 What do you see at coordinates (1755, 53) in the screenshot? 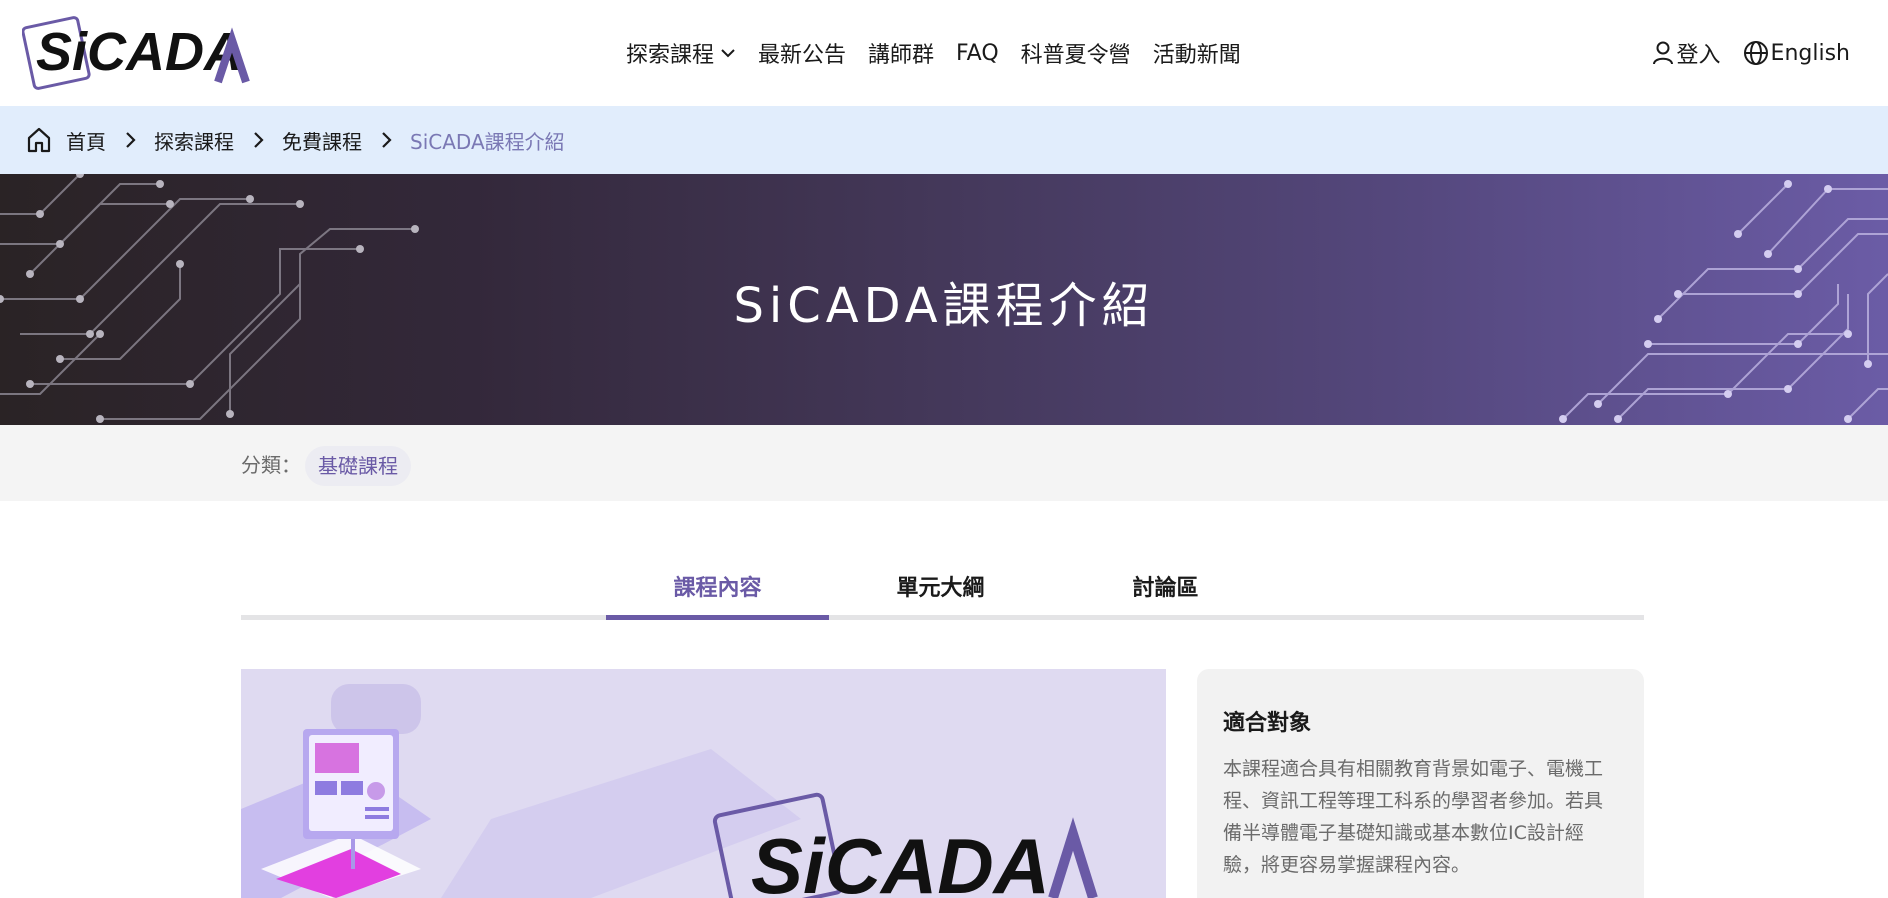
I see `globe-icon` at bounding box center [1755, 53].